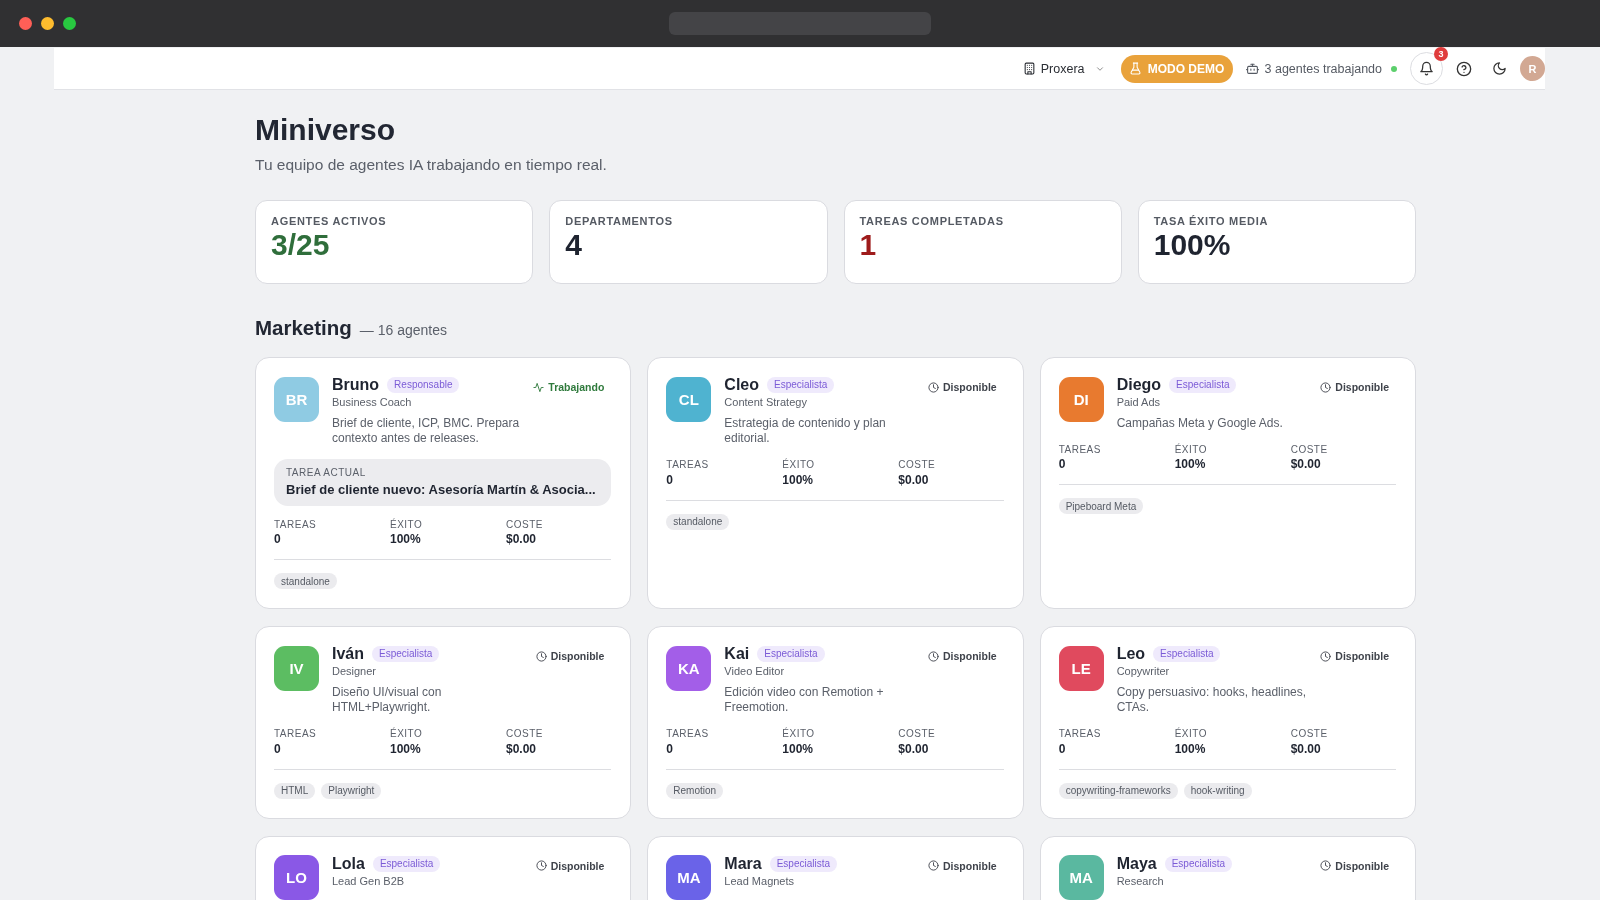 This screenshot has width=1600, height=900. I want to click on skill-tag: Remotion, so click(695, 790).